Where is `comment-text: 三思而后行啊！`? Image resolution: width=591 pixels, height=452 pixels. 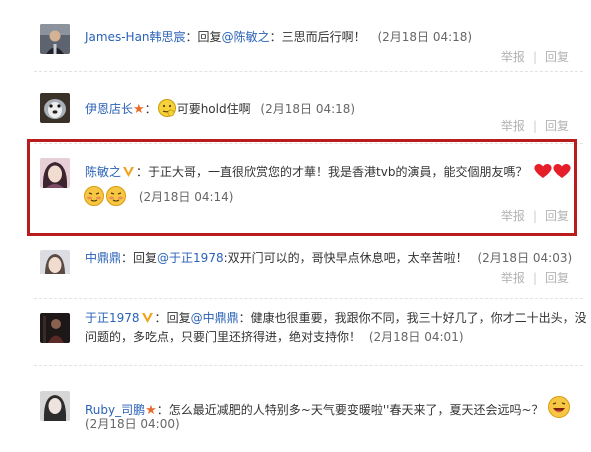
comment-text: 三思而后行啊！ is located at coordinates (323, 37).